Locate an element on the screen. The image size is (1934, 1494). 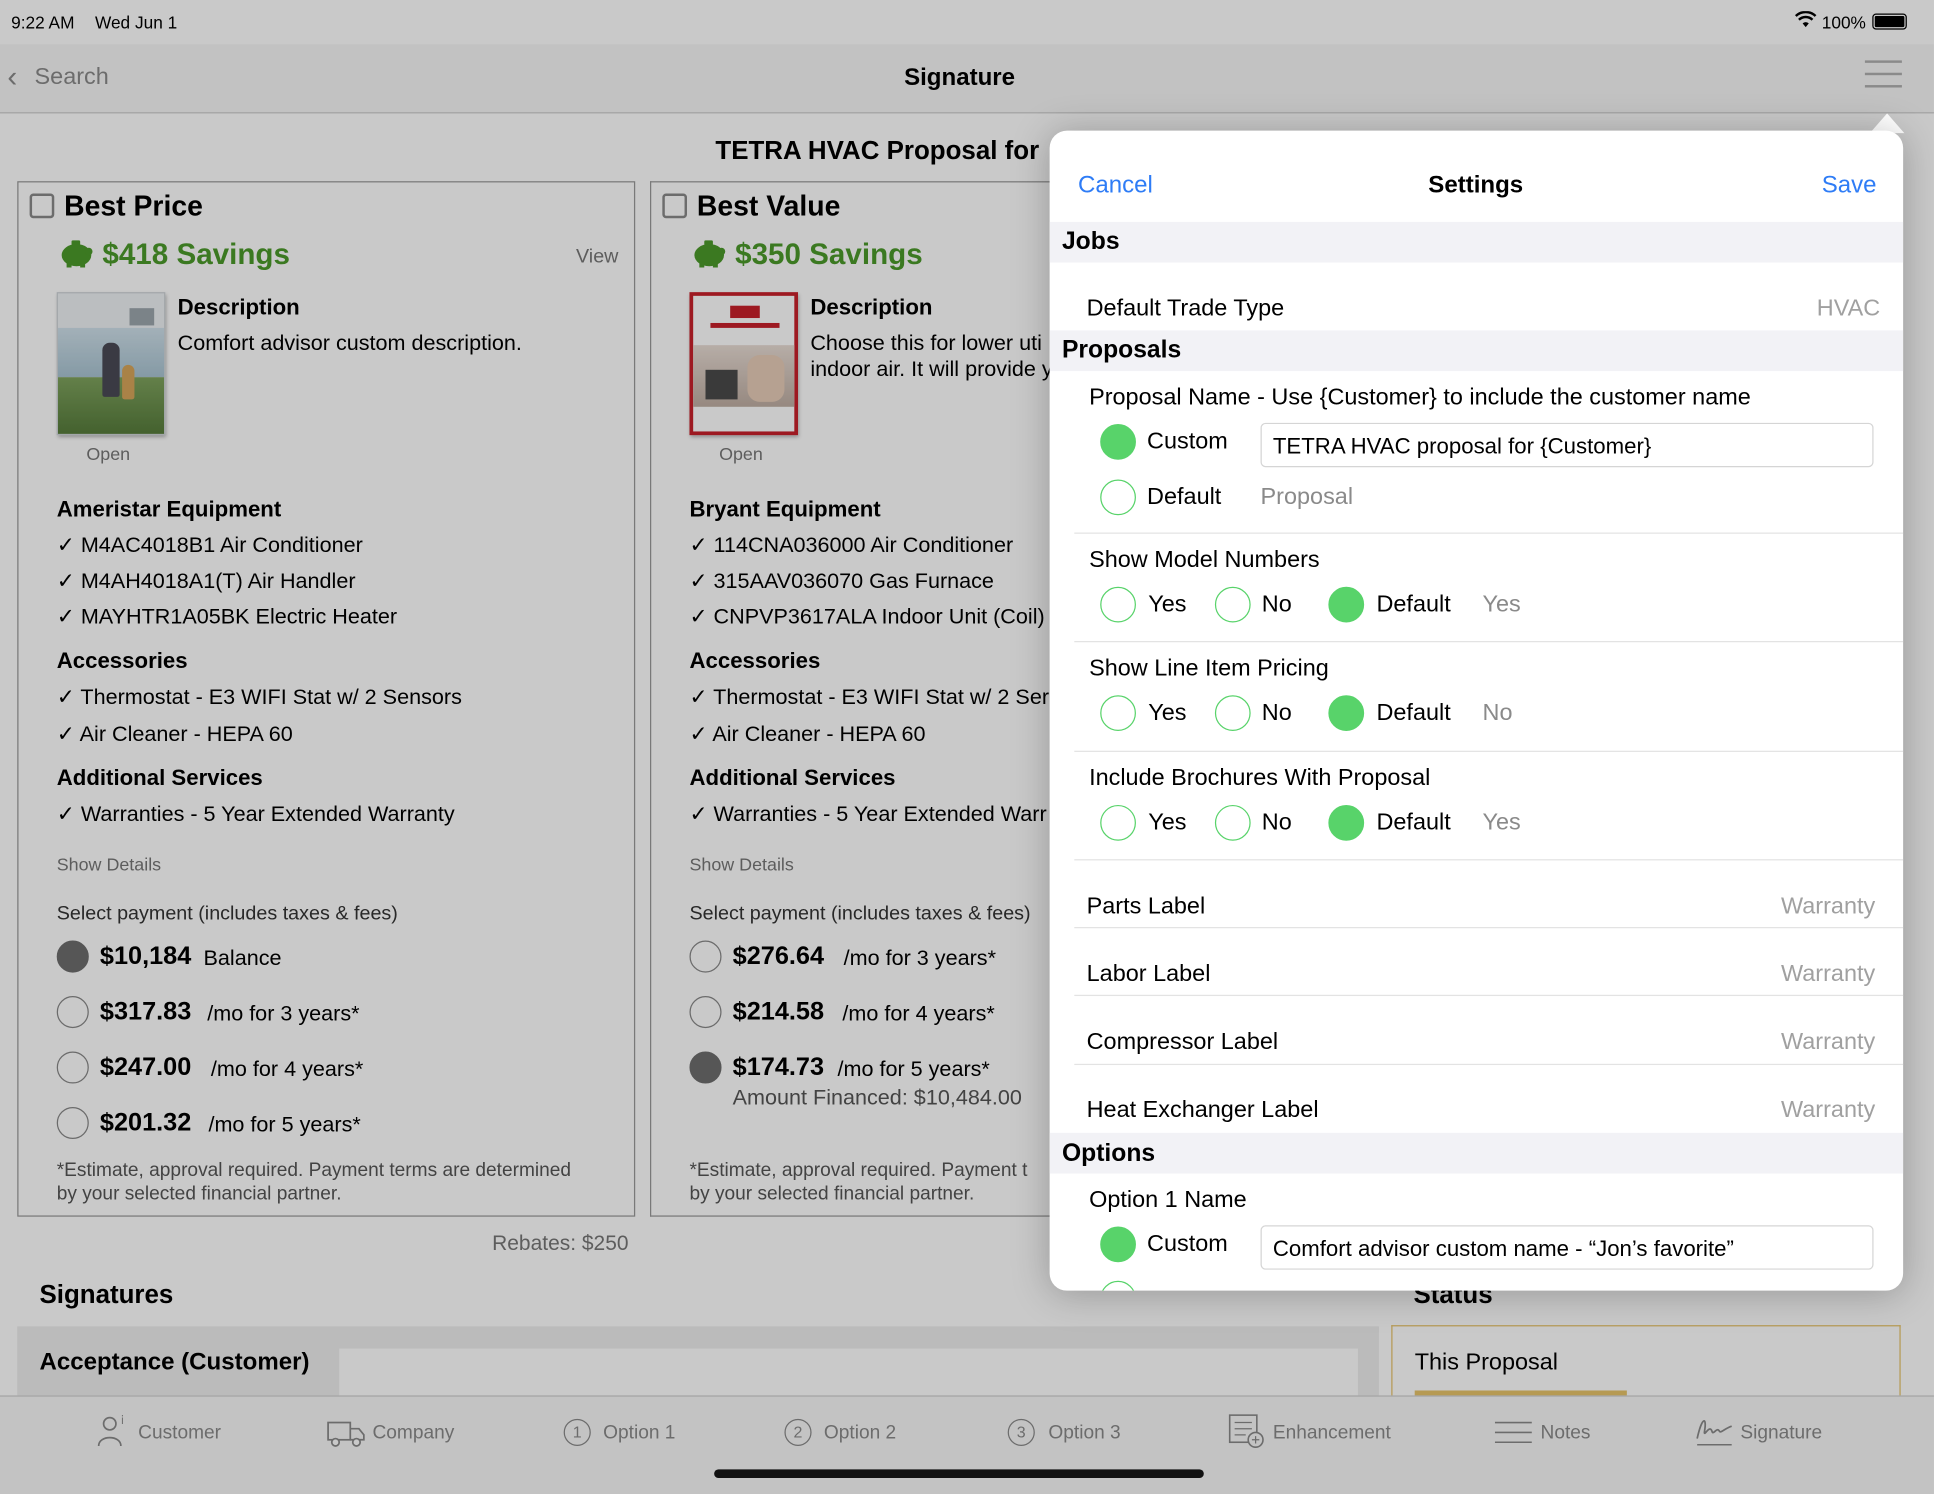
save-button: Save is located at coordinates (1849, 185).